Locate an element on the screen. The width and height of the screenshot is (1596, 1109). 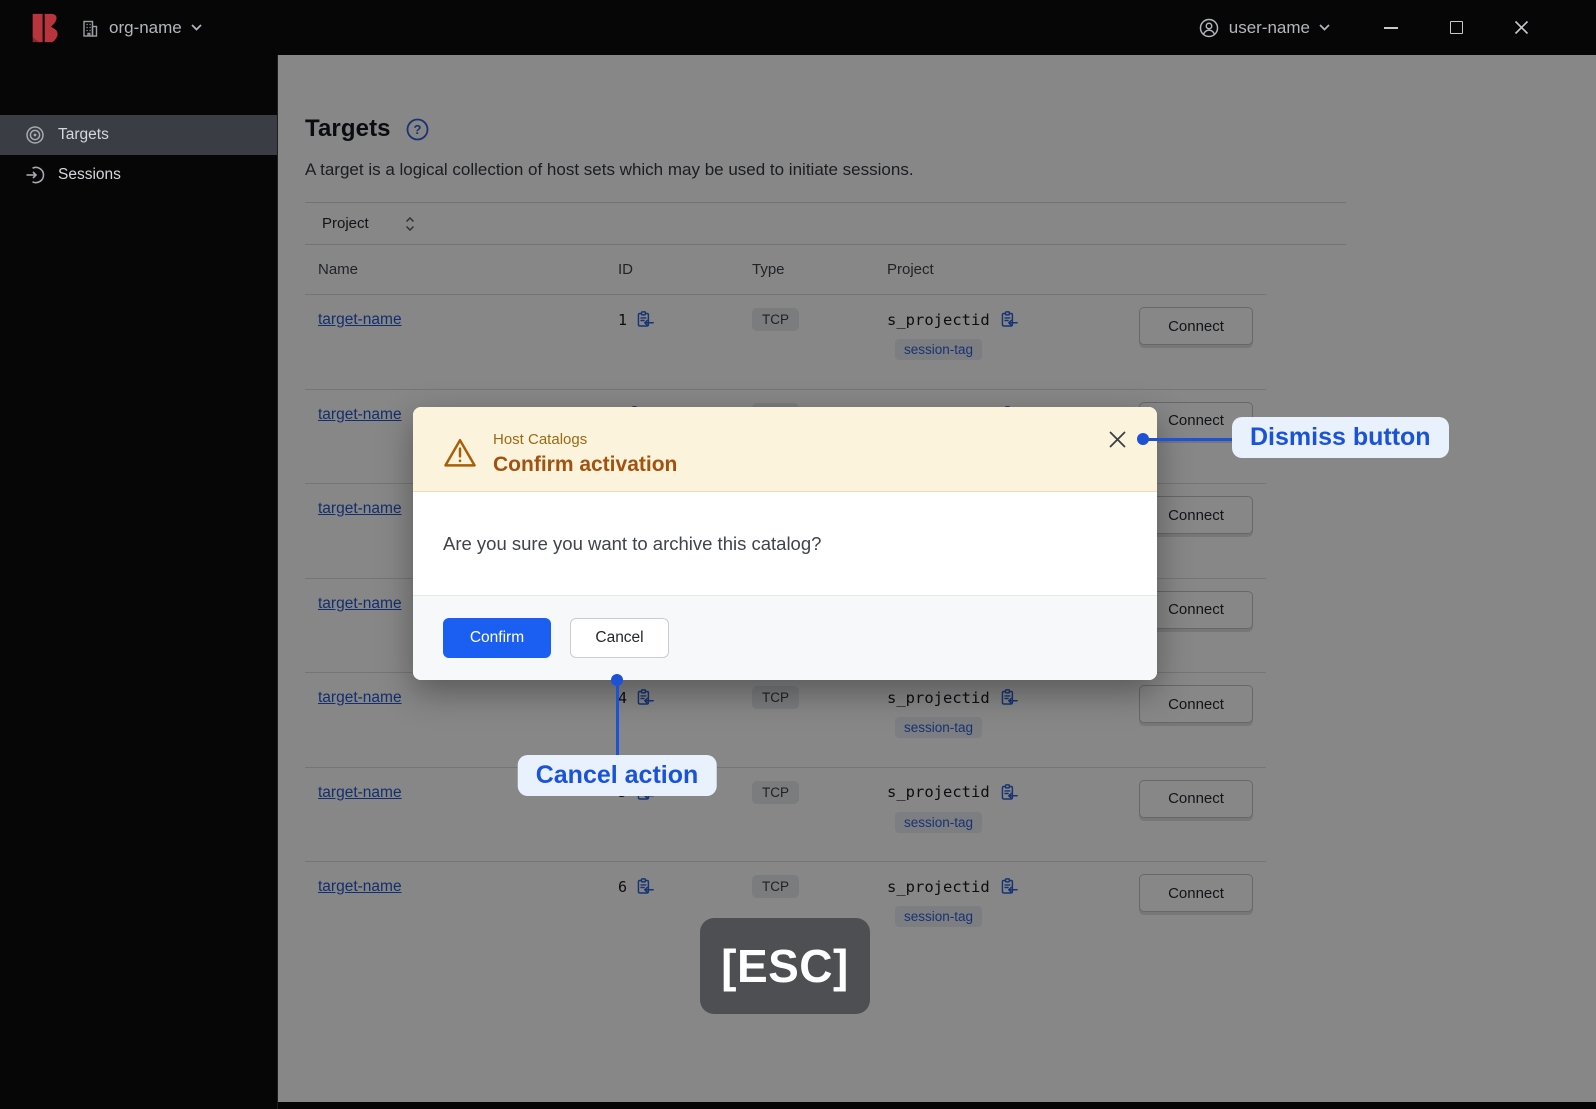
cancel-annotation-label: Cancel action is located at coordinates (617, 775).